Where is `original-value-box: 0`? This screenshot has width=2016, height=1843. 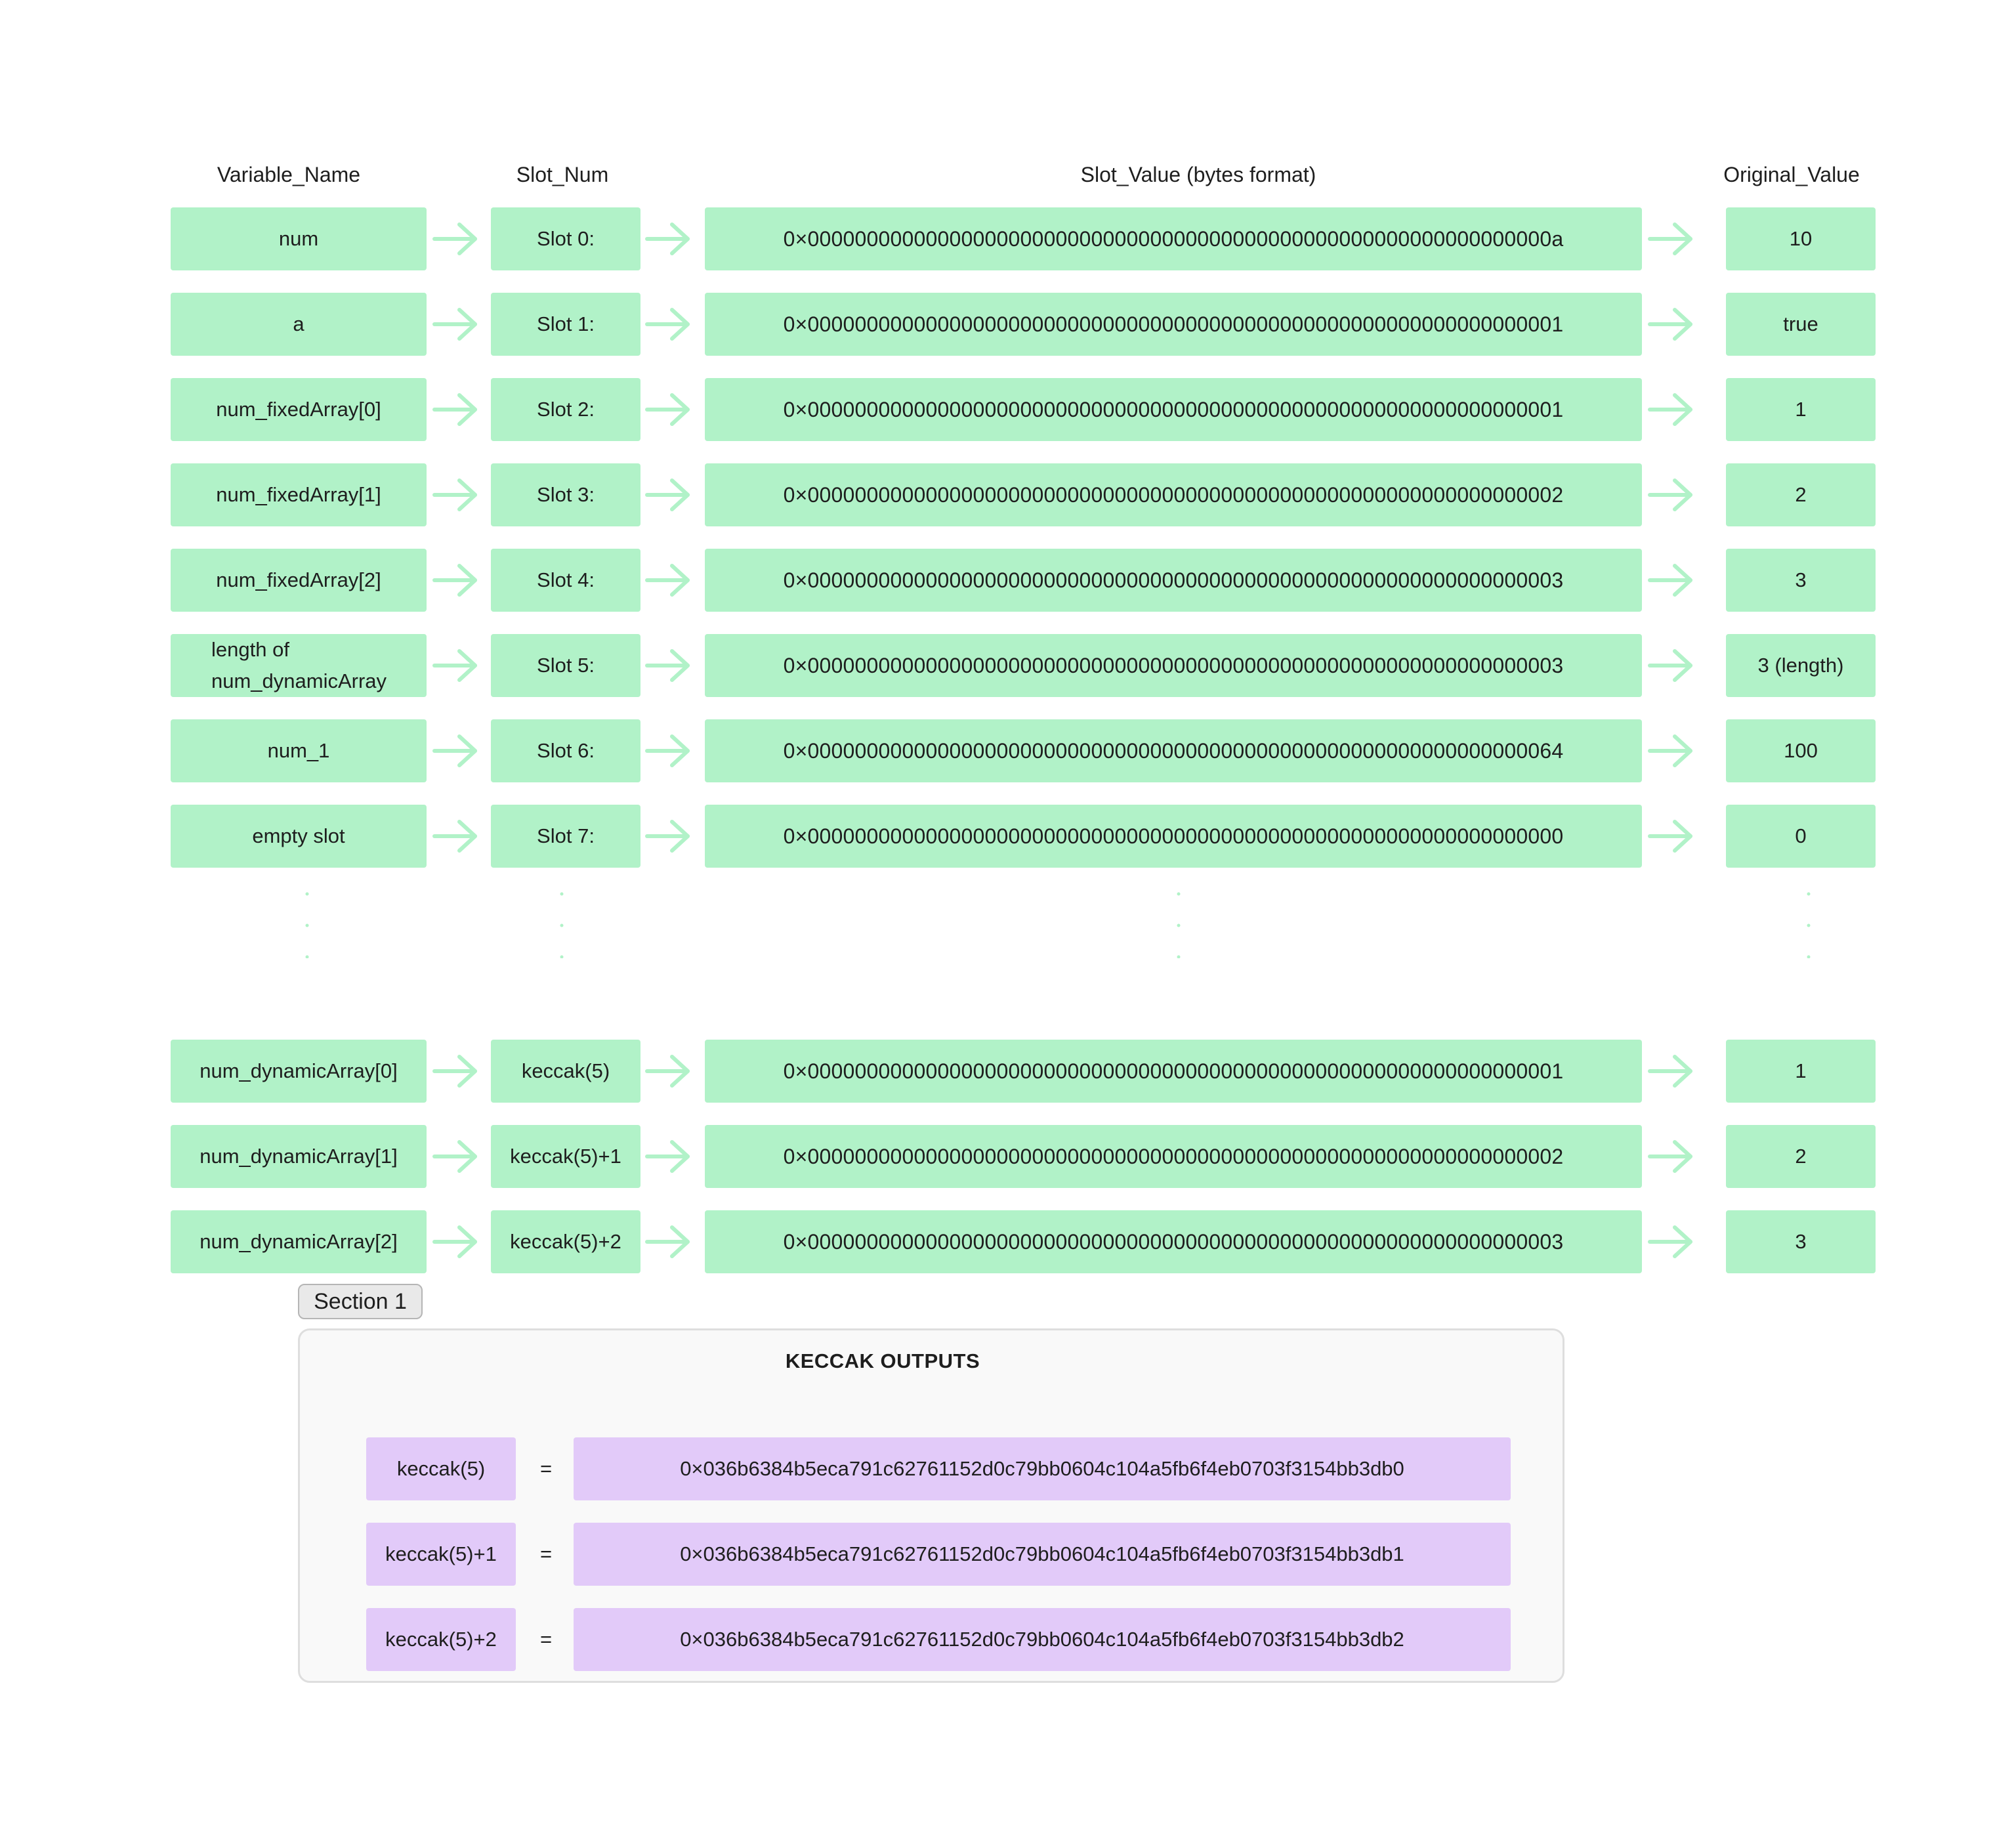
original-value-box: 0 is located at coordinates (1801, 837).